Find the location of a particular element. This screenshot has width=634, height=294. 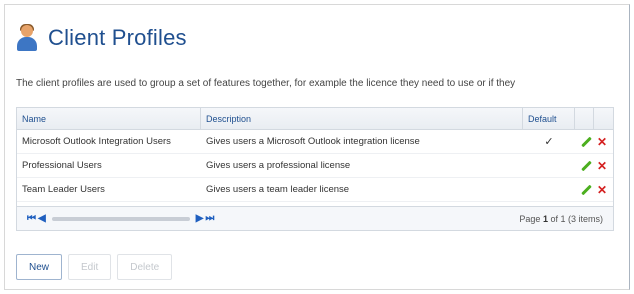

row-name: Professional Users is located at coordinates (62, 165).